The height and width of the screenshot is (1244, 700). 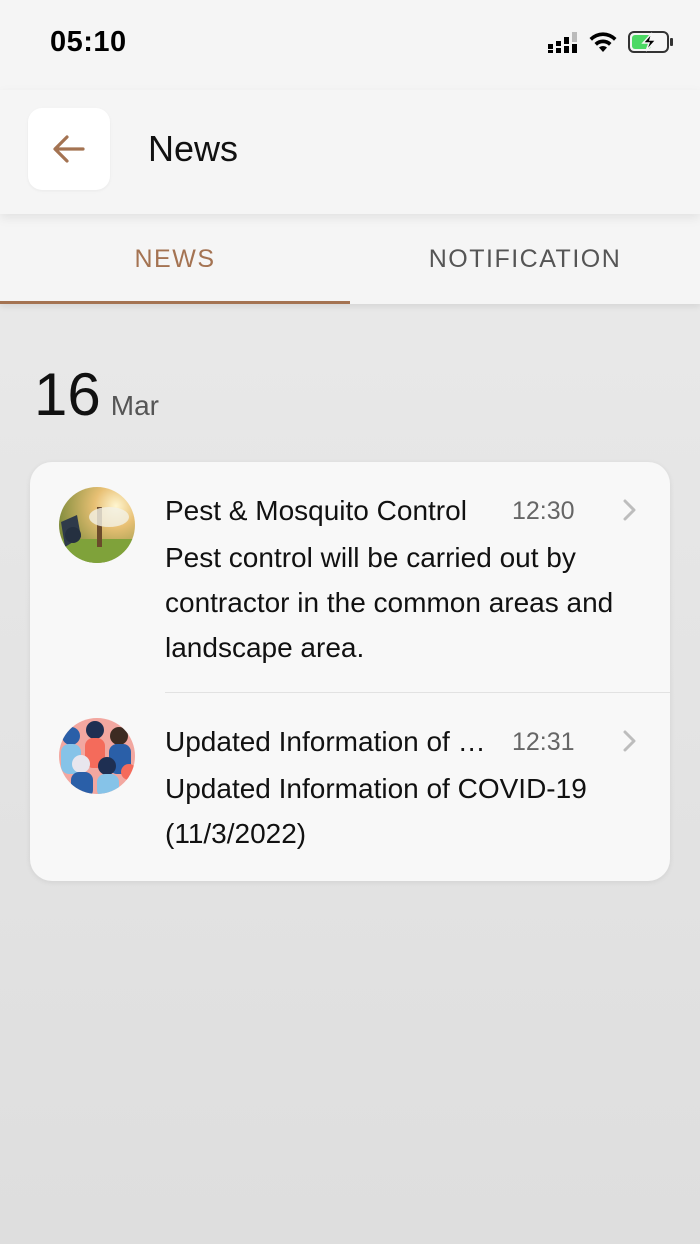 I want to click on tab-notification: NOTIFICATION, so click(x=525, y=259).